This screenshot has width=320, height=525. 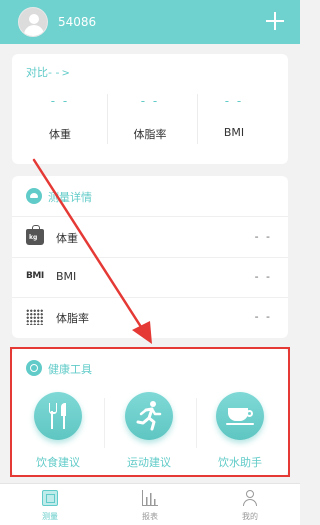 What do you see at coordinates (250, 498) in the screenshot?
I see `profile-icon` at bounding box center [250, 498].